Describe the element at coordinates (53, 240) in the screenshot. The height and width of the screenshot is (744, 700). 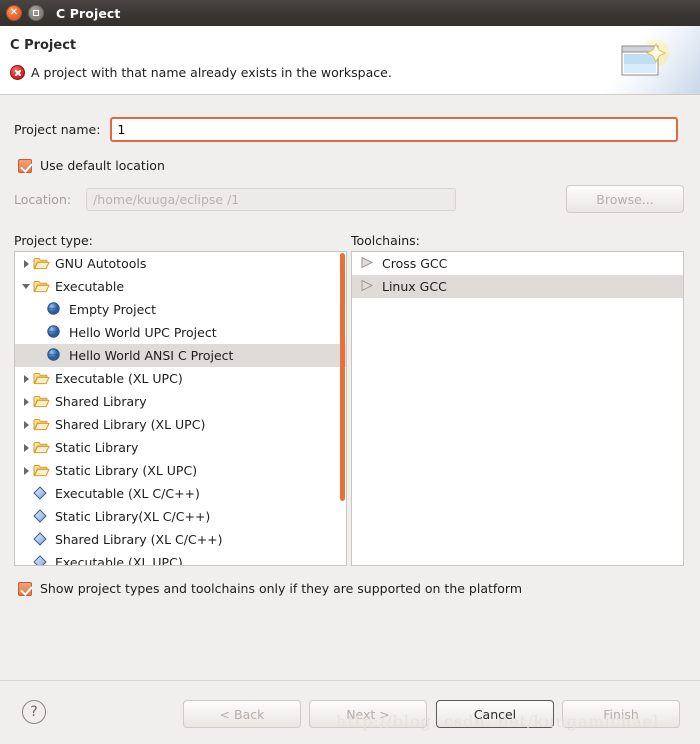
I see `project-type-label: Project type:` at that location.